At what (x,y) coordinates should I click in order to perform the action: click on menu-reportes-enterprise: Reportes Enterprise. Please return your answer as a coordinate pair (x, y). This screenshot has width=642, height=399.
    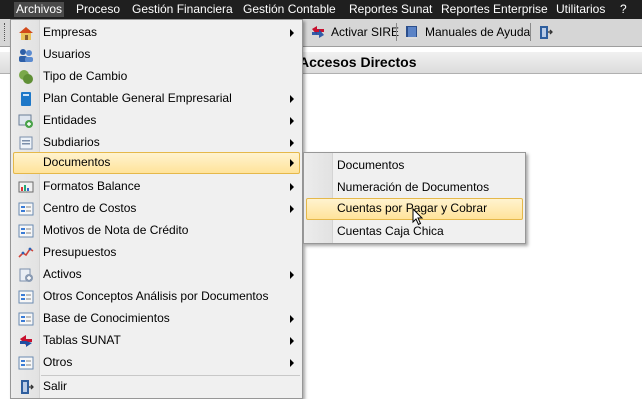
    Looking at the image, I should click on (494, 9).